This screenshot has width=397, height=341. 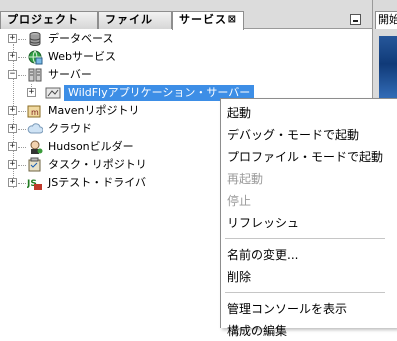 I want to click on tree-item-label: データベース, so click(x=81, y=38).